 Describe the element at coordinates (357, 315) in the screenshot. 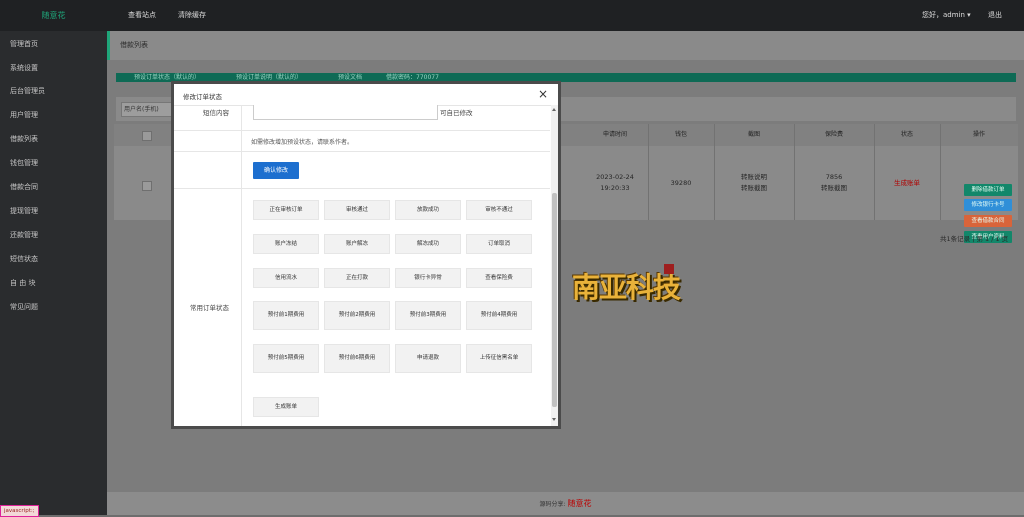

I see `status-option: 预付前2期费用` at that location.